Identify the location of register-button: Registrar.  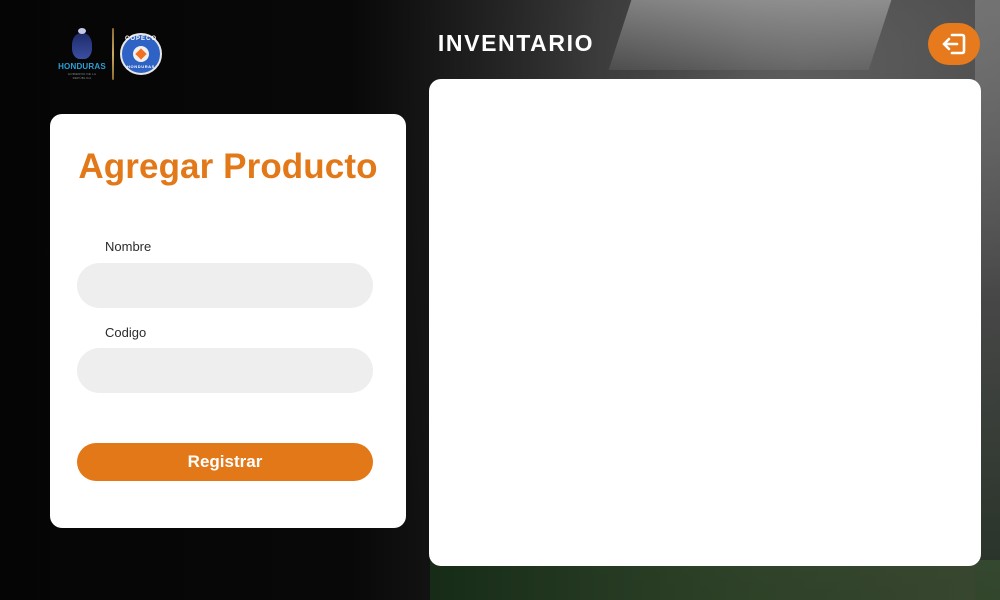
(225, 462).